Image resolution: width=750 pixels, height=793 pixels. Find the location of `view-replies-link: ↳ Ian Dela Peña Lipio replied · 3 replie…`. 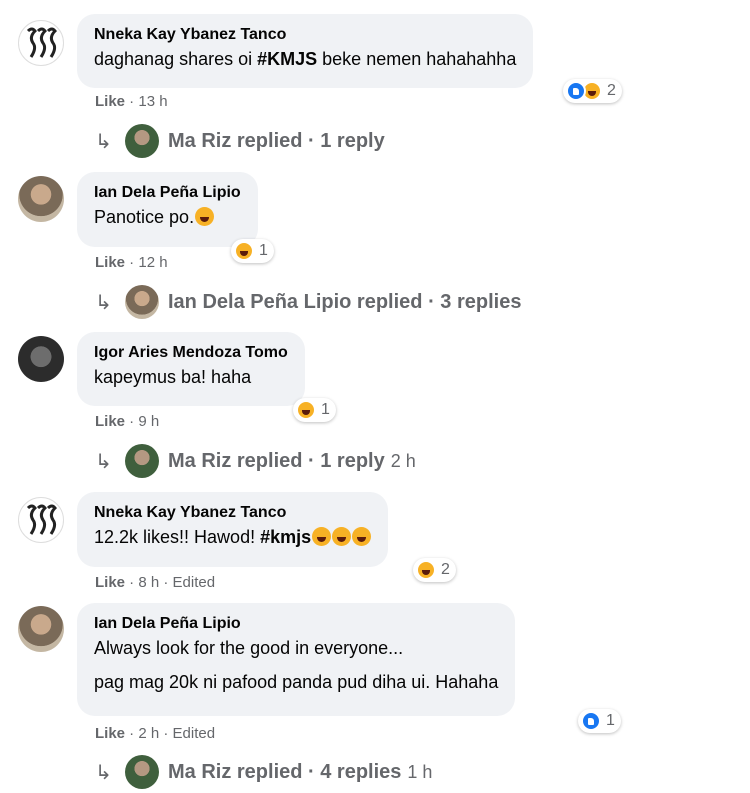

view-replies-link: ↳ Ian Dela Peña Lipio replied · 3 replie… is located at coordinates (308, 302).